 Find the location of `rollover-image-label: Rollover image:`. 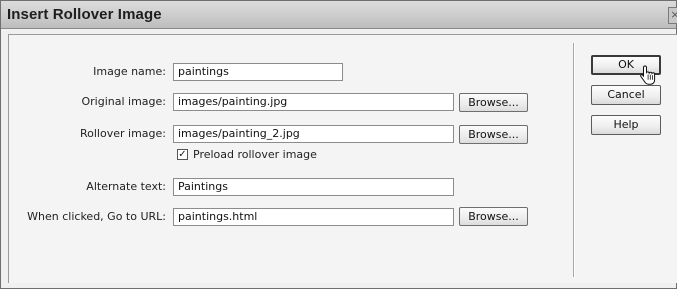

rollover-image-label: Rollover image: is located at coordinates (123, 133).